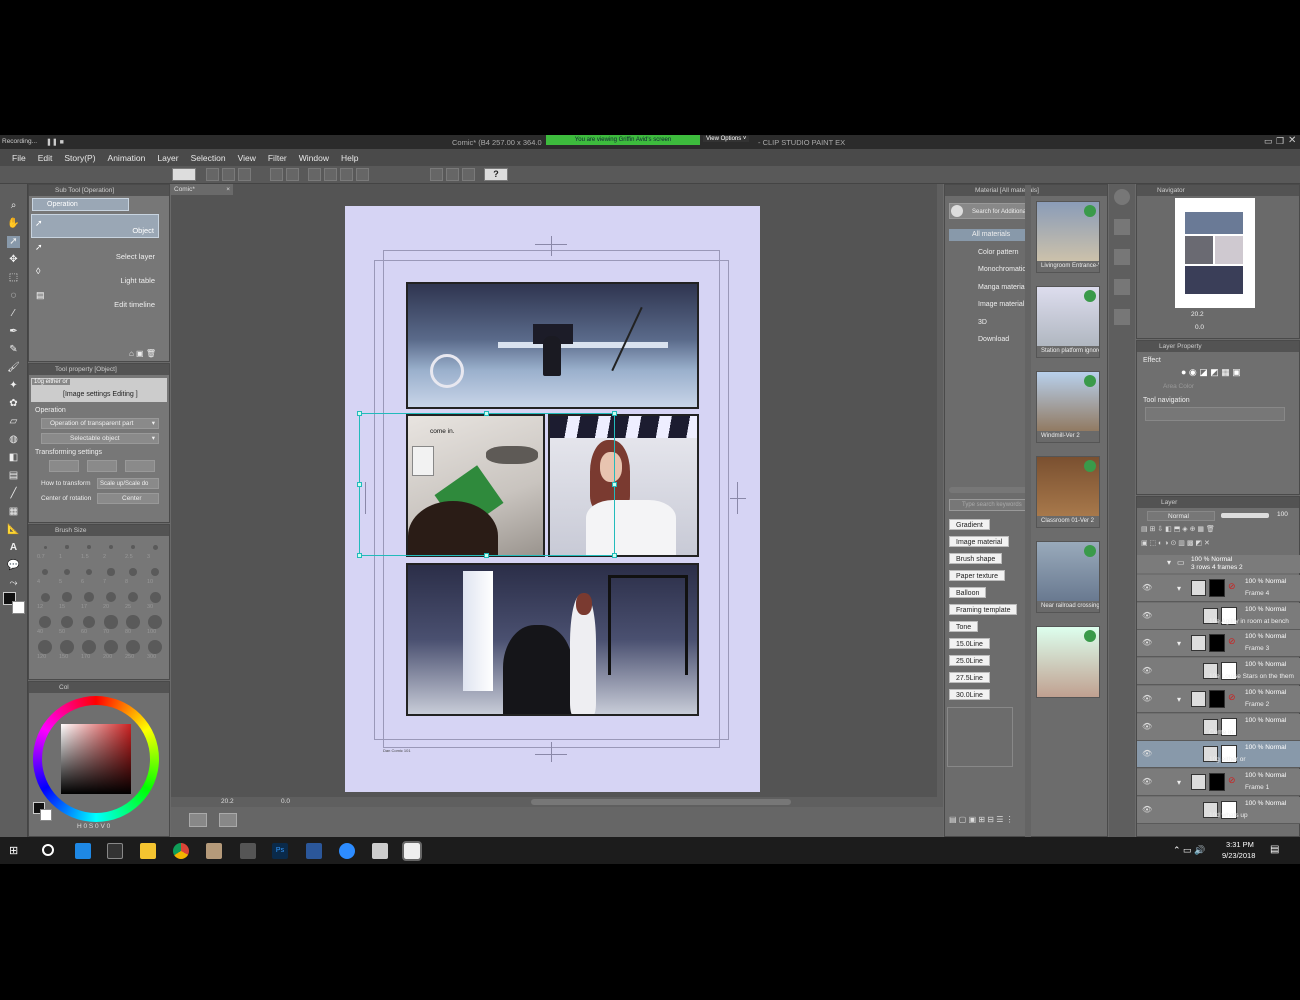 The height and width of the screenshot is (1000, 1300). I want to click on brush-size-cell: 25, so click(133, 601).